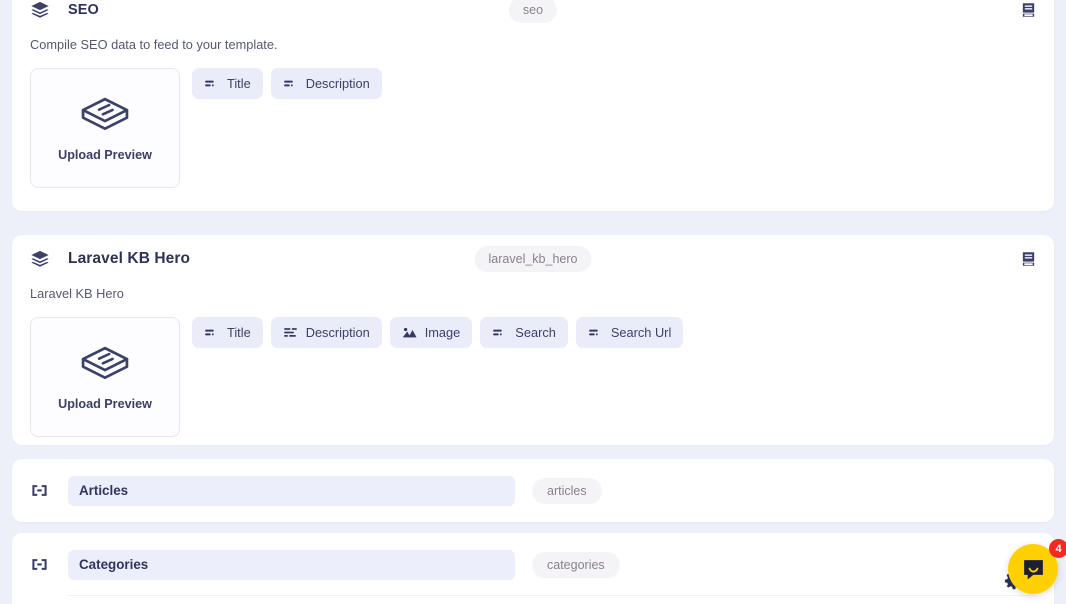  I want to click on articles-name-input, so click(291, 490).